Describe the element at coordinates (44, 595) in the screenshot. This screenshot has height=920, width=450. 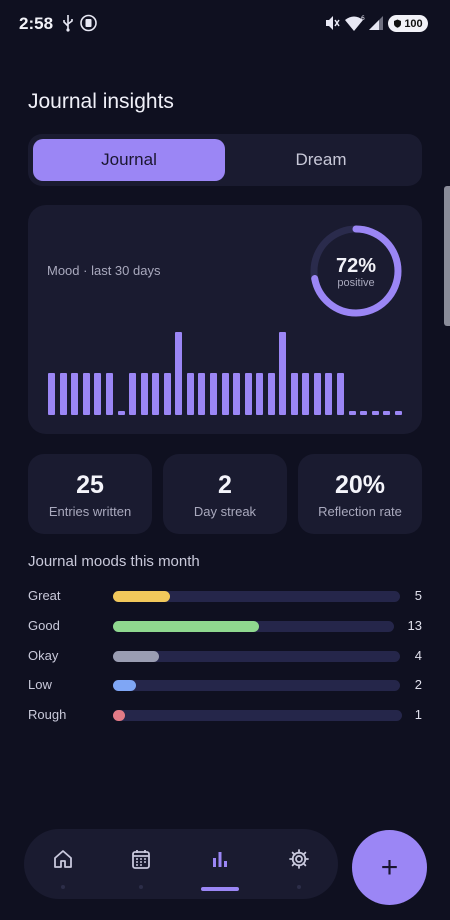
I see `mood-name: Great` at that location.